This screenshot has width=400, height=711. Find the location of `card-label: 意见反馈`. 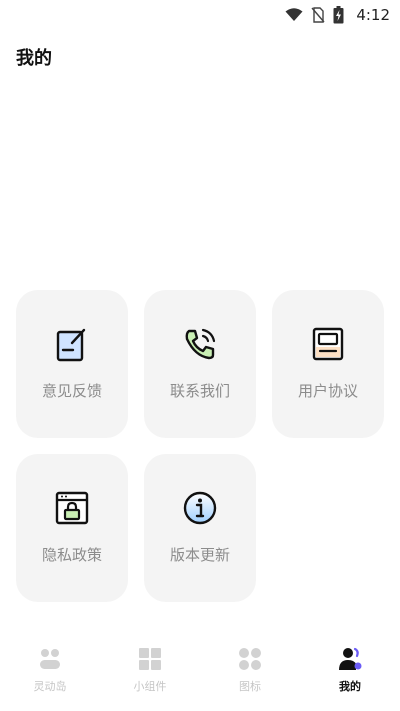

card-label: 意见反馈 is located at coordinates (71, 391).